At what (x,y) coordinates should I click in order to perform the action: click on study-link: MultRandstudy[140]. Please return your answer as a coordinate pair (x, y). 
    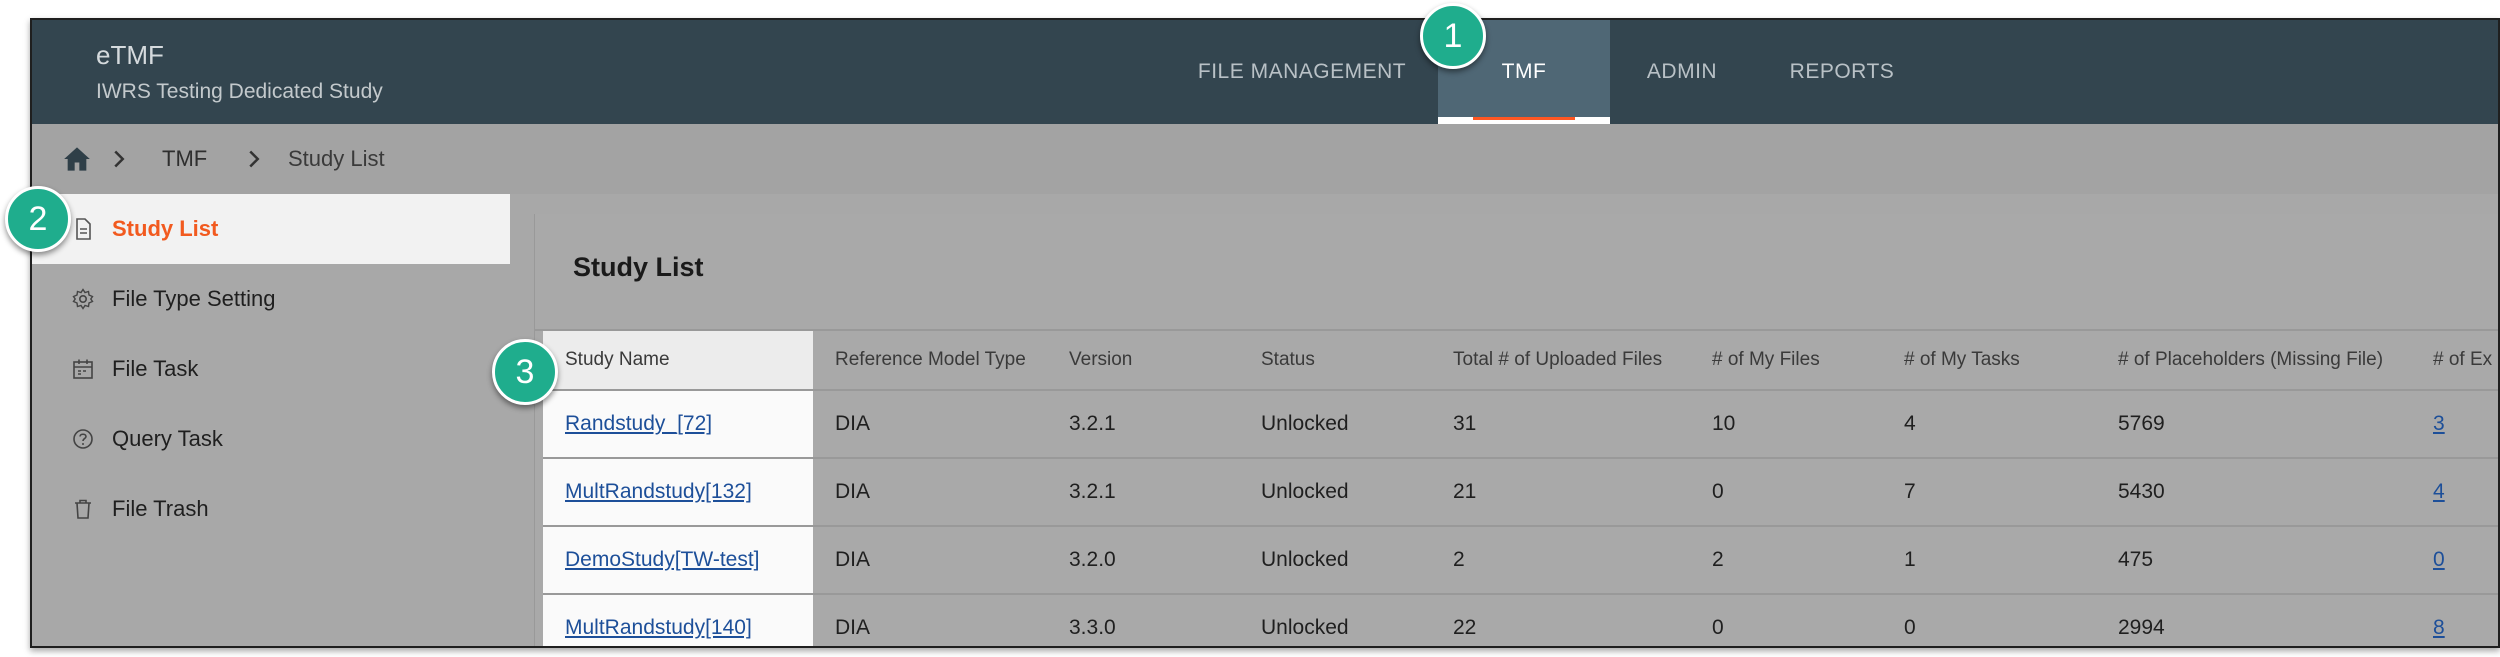
    Looking at the image, I should click on (658, 627).